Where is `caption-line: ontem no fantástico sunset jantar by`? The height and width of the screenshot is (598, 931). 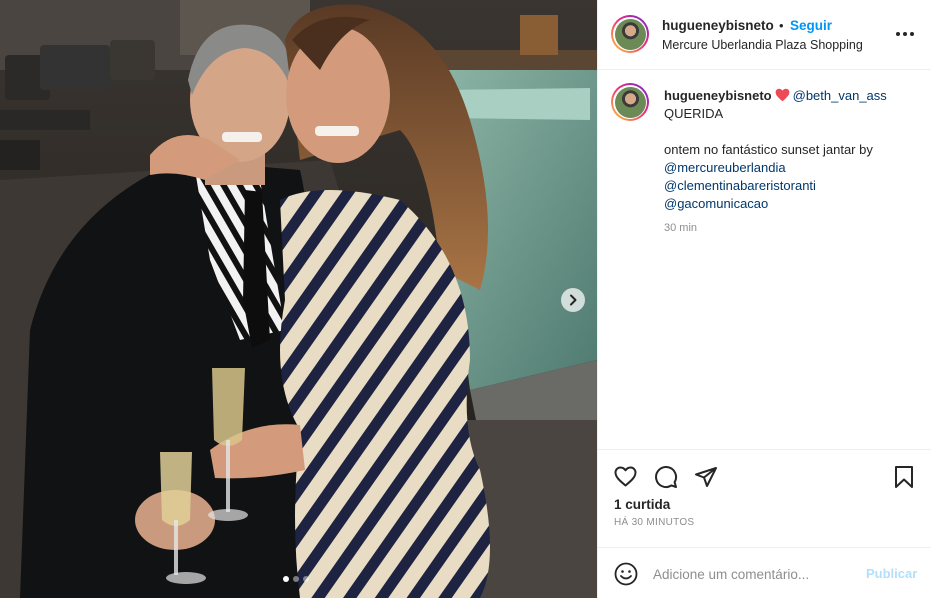 caption-line: ontem no fantástico sunset jantar by is located at coordinates (768, 149).